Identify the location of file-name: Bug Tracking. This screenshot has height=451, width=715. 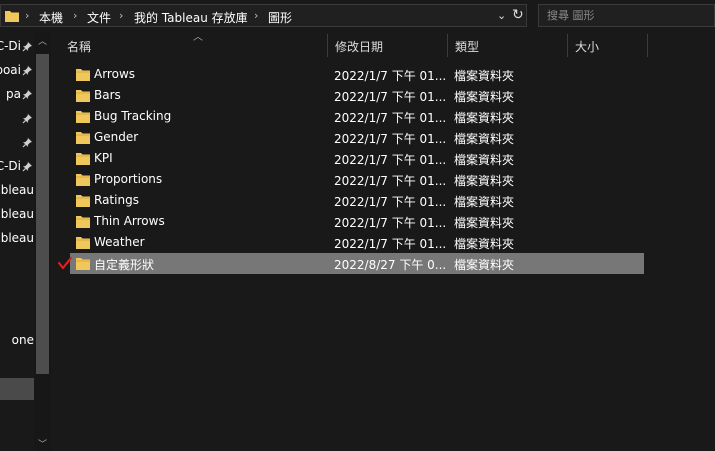
(133, 116).